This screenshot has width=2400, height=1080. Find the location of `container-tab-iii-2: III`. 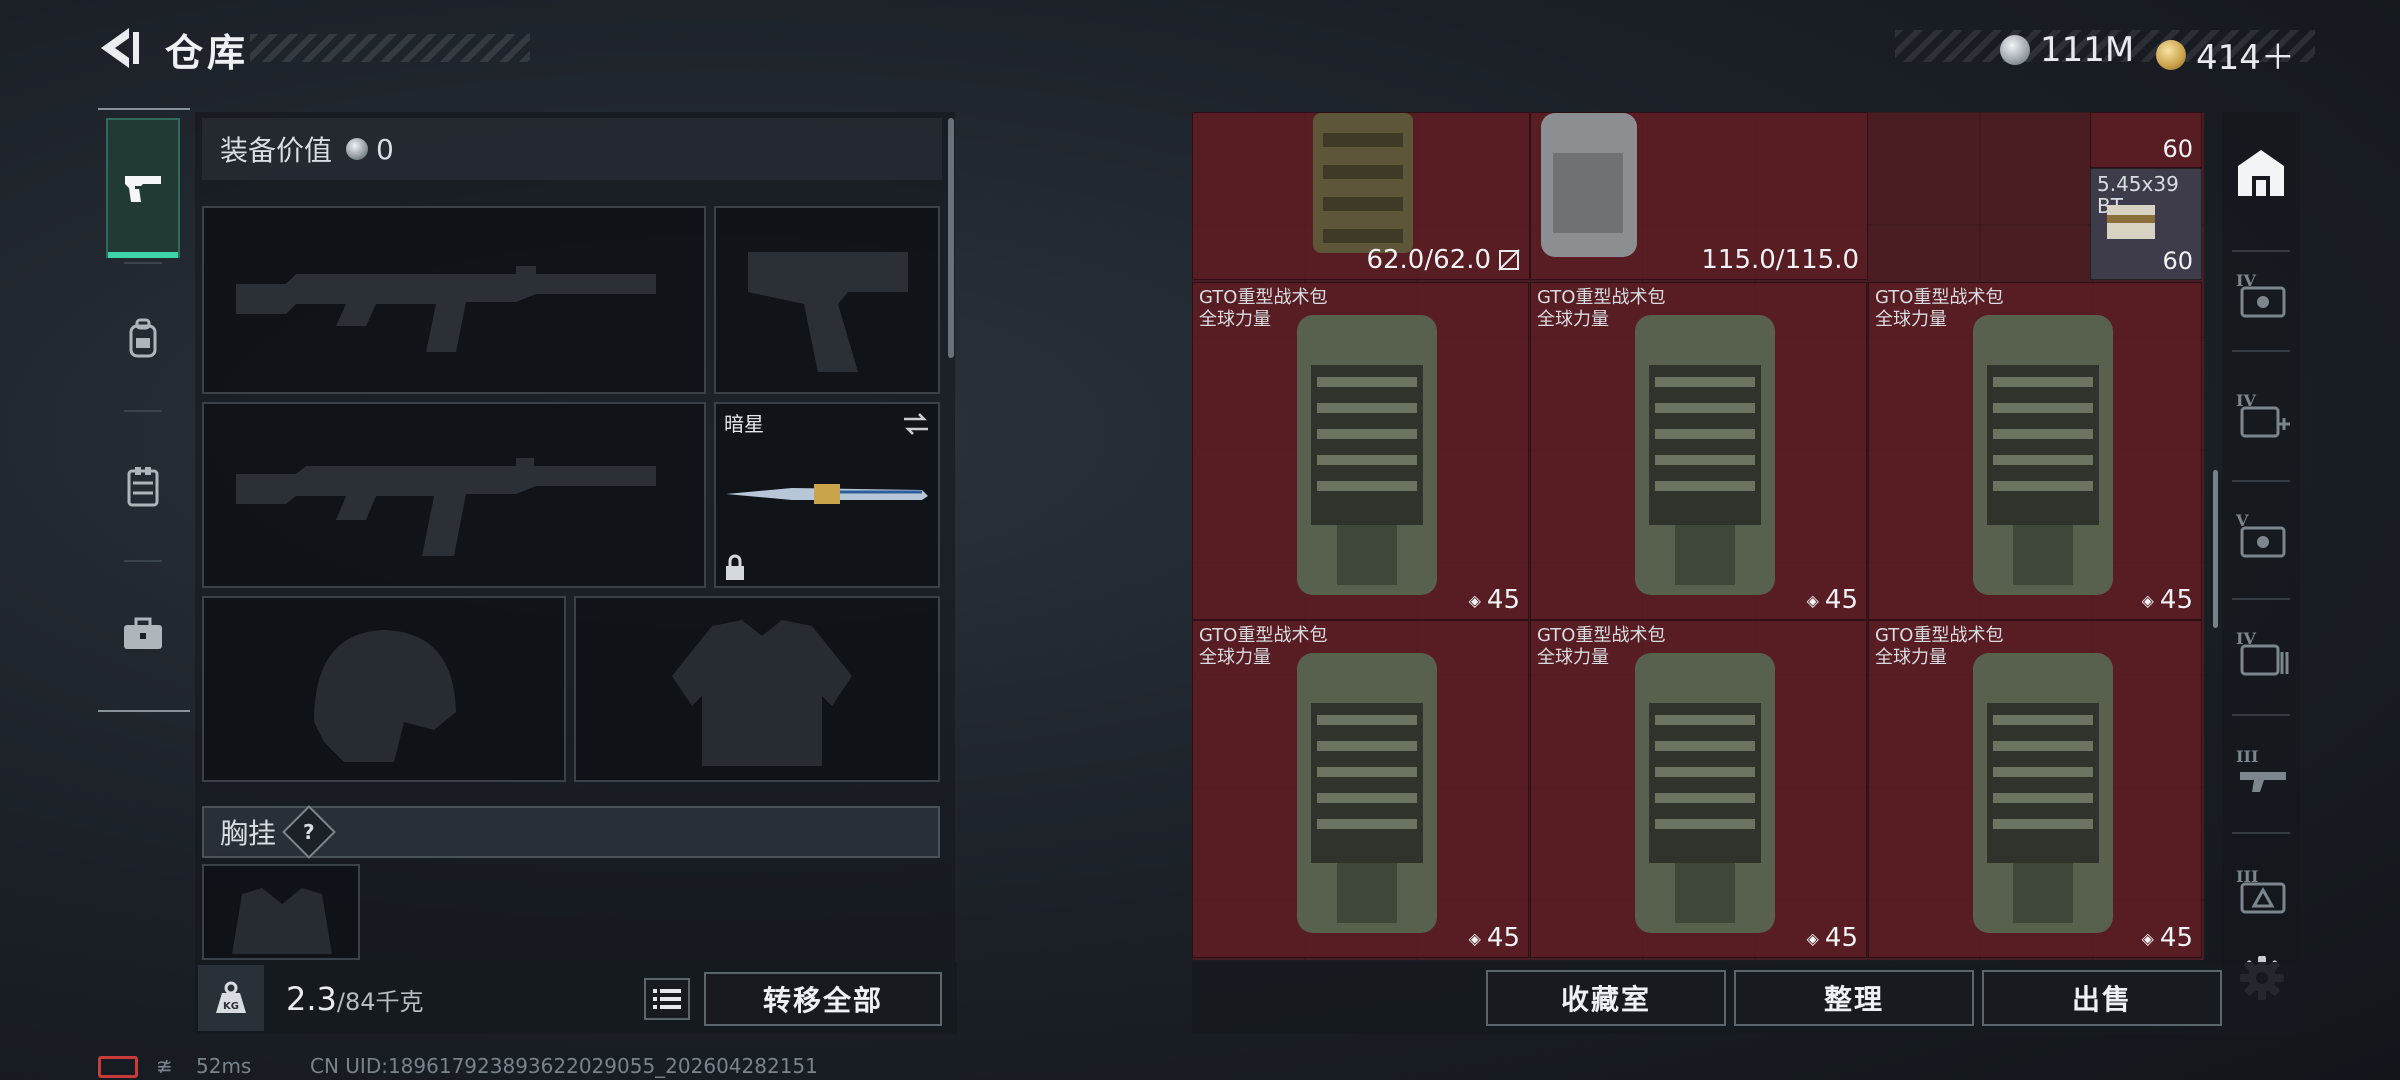

container-tab-iii-2: III is located at coordinates (2263, 892).